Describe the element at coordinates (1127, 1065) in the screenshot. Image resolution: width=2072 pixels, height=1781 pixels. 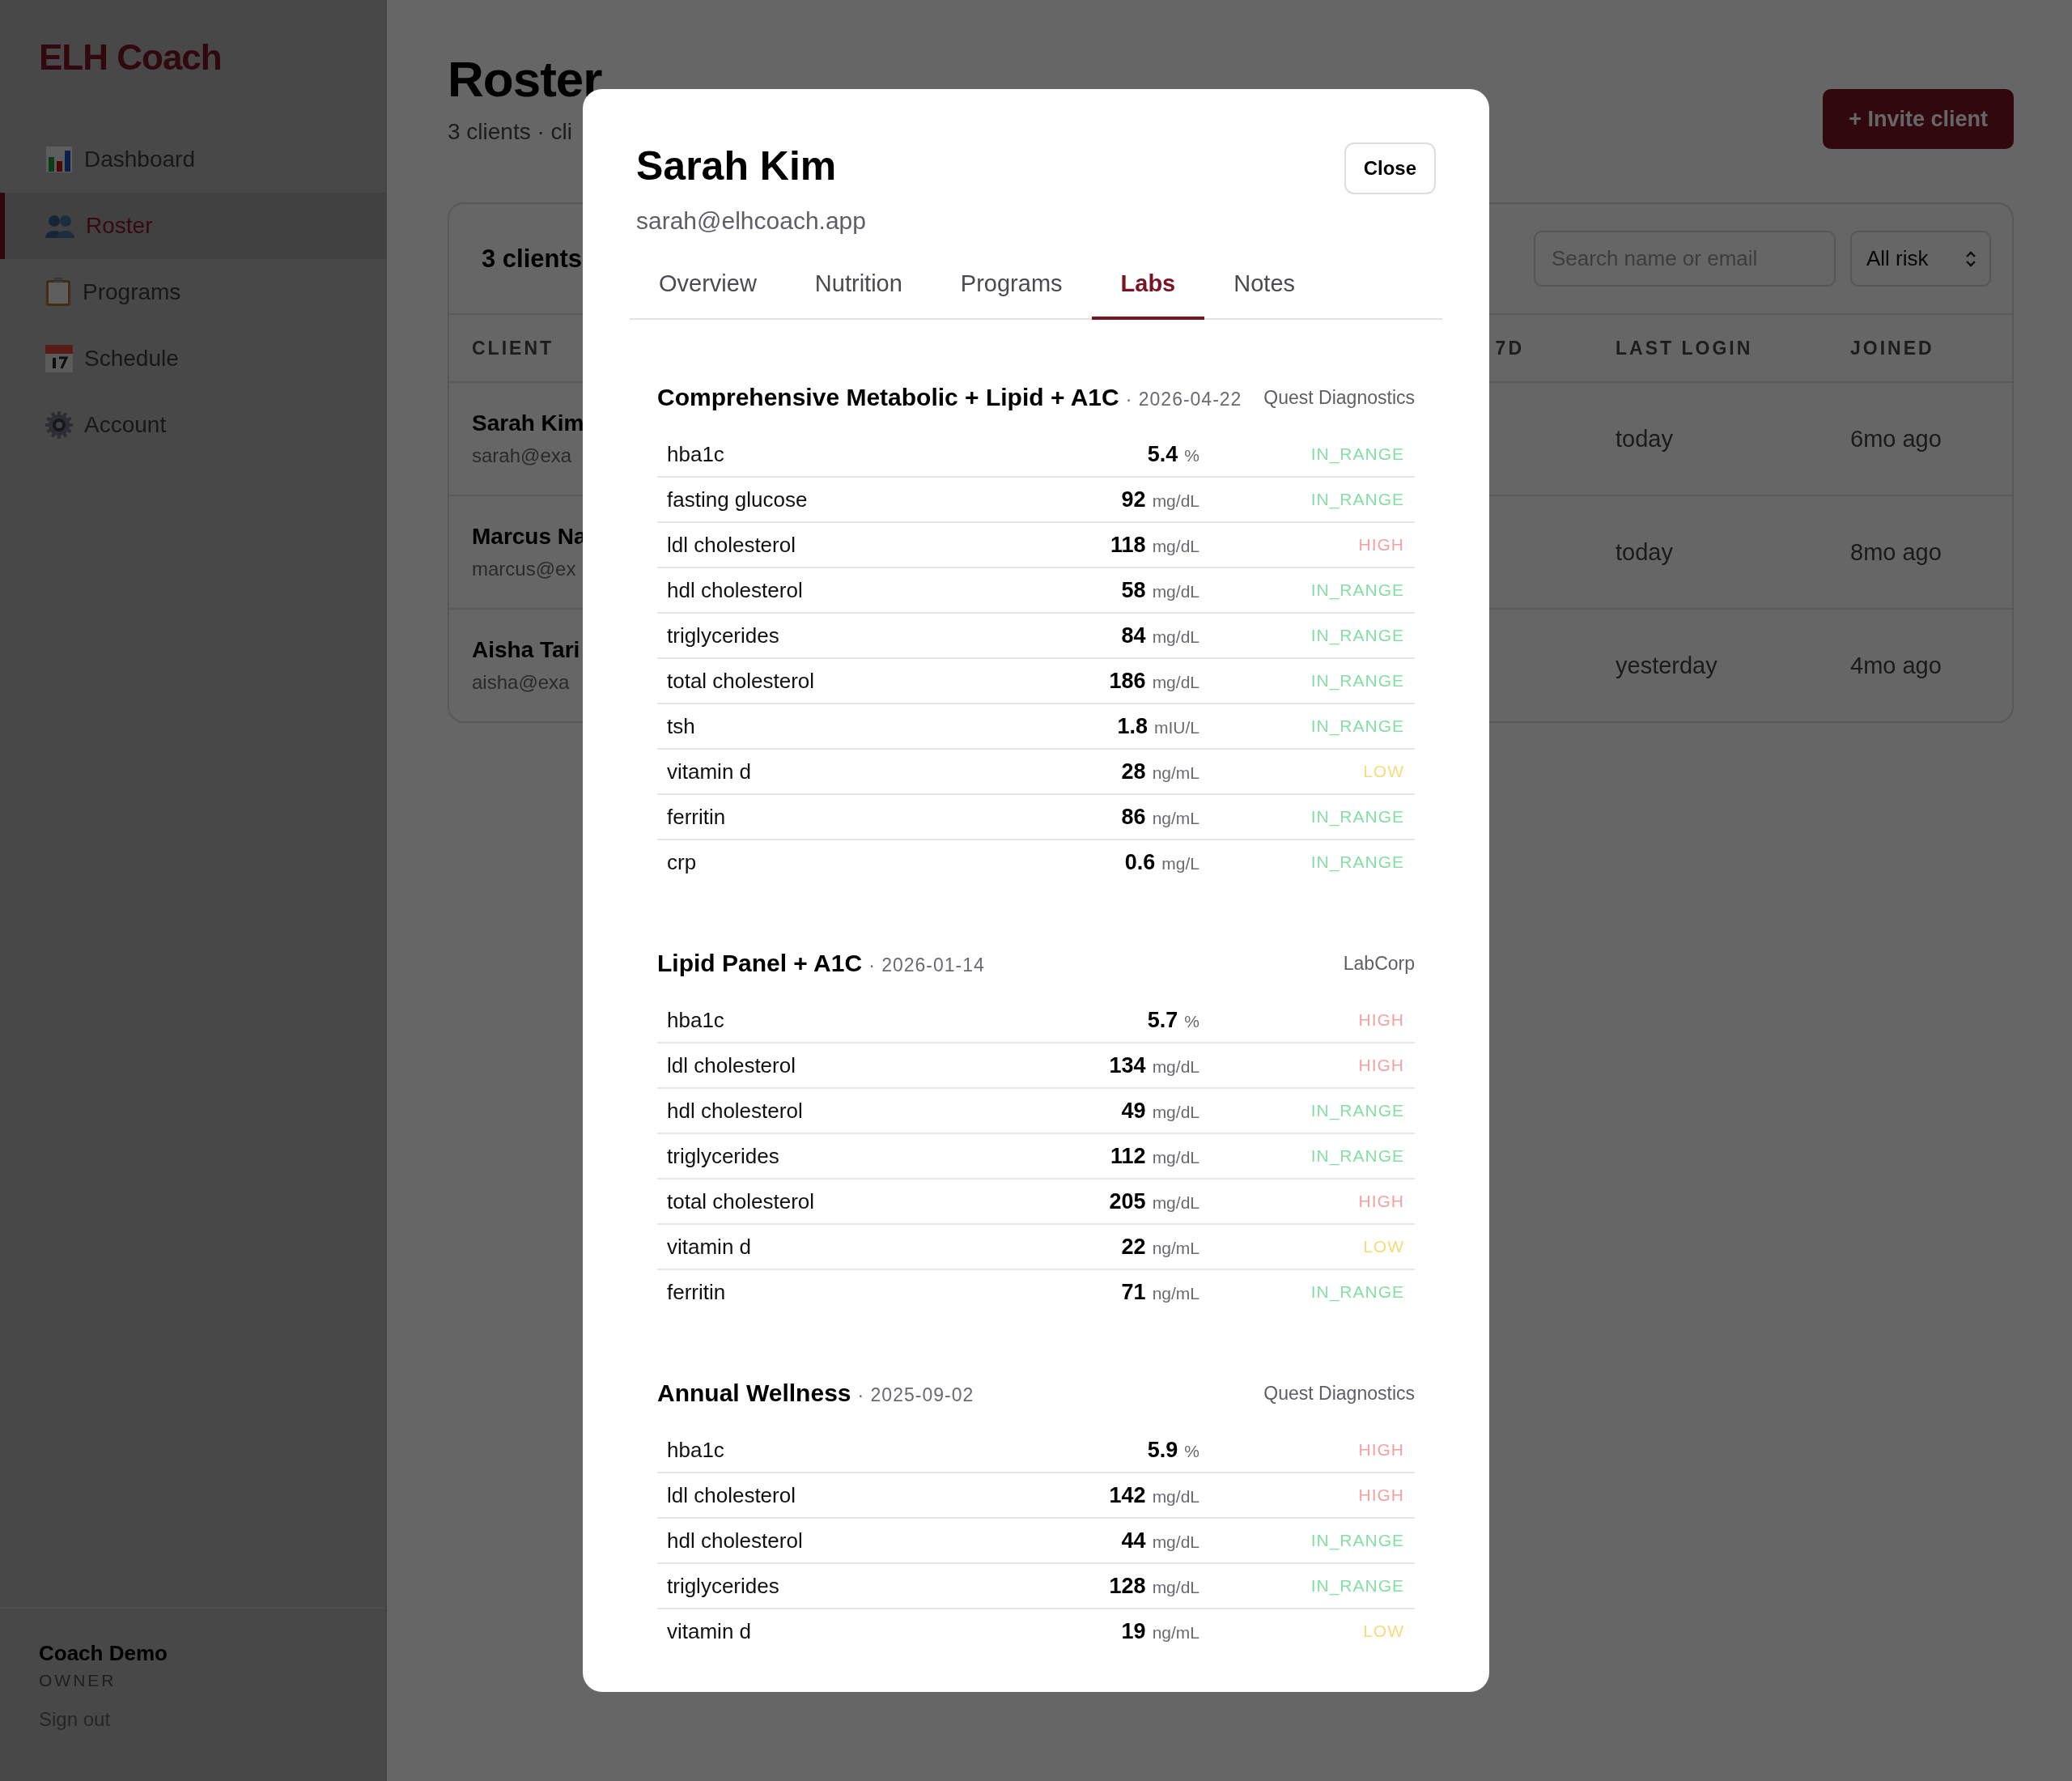
I see `result-value: 134` at that location.